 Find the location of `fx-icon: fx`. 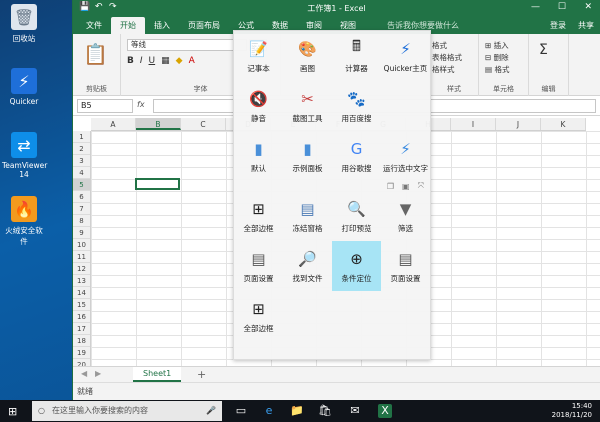

fx-icon: fx is located at coordinates (141, 104).